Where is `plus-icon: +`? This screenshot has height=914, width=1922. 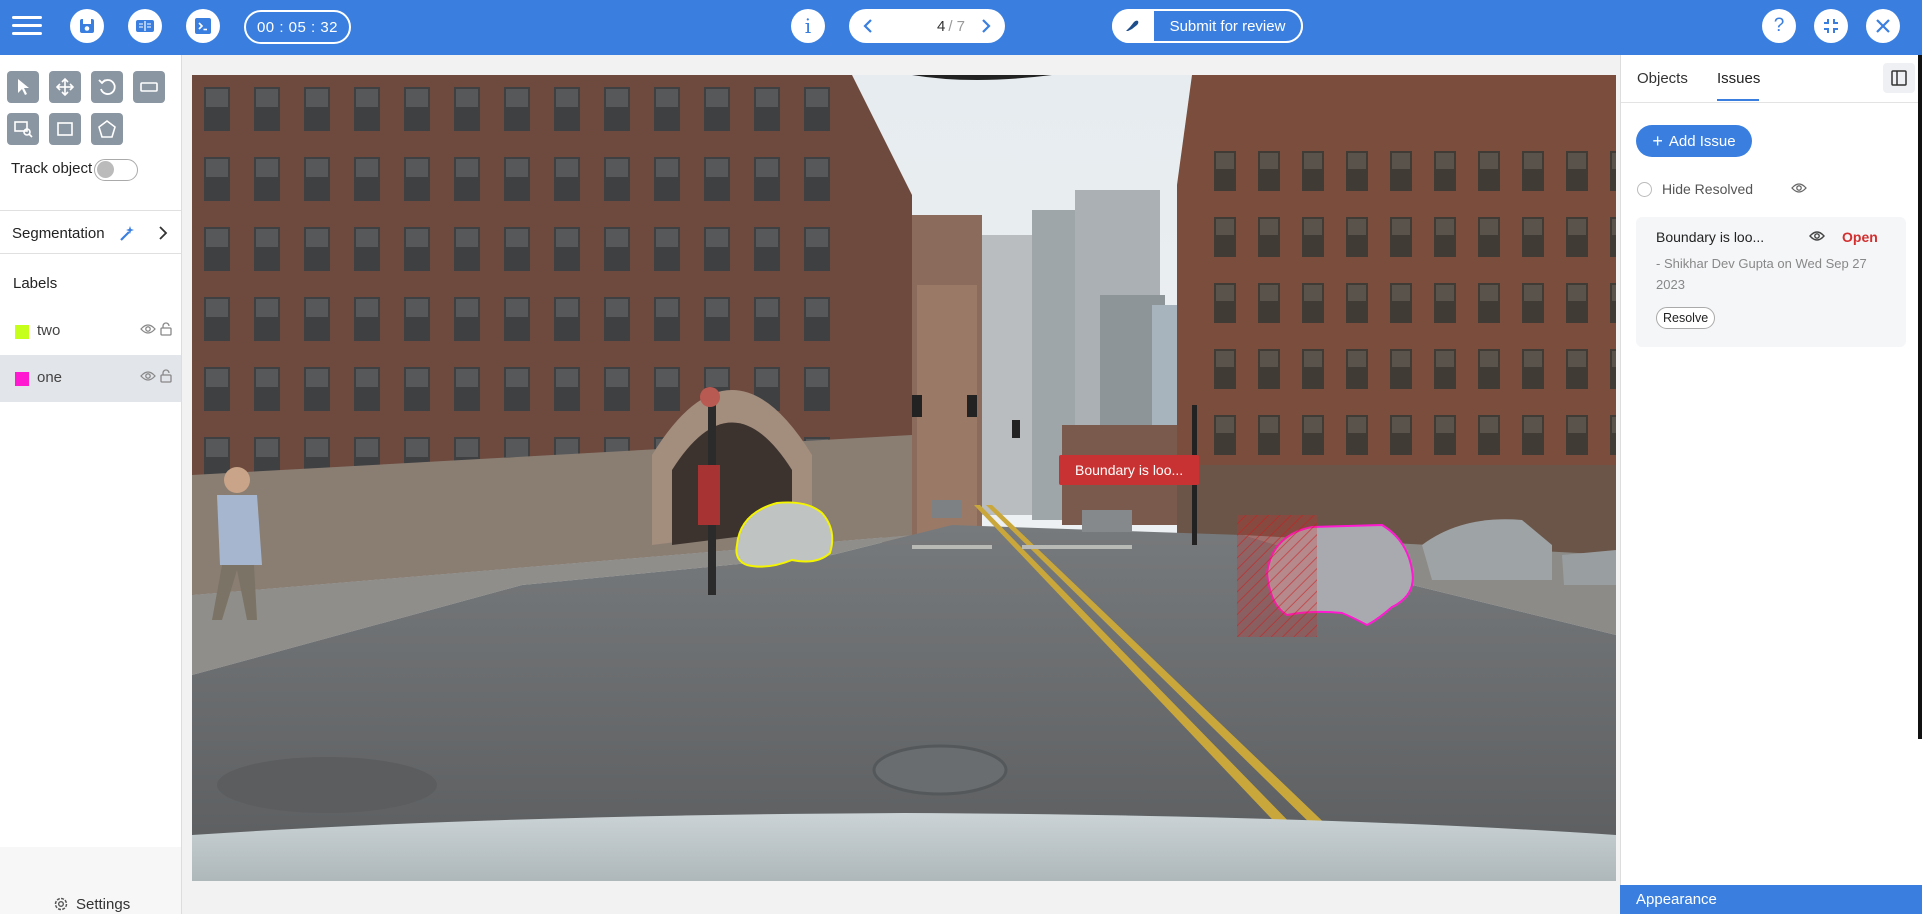
plus-icon: + is located at coordinates (1657, 141).